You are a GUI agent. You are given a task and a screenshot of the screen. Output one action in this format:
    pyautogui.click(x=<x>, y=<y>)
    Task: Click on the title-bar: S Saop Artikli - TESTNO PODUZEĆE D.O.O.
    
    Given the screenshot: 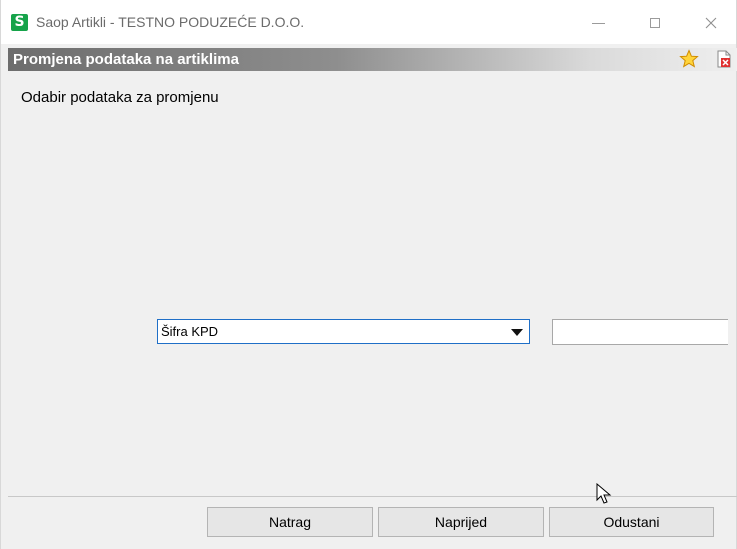 What is the action you would take?
    pyautogui.click(x=368, y=22)
    